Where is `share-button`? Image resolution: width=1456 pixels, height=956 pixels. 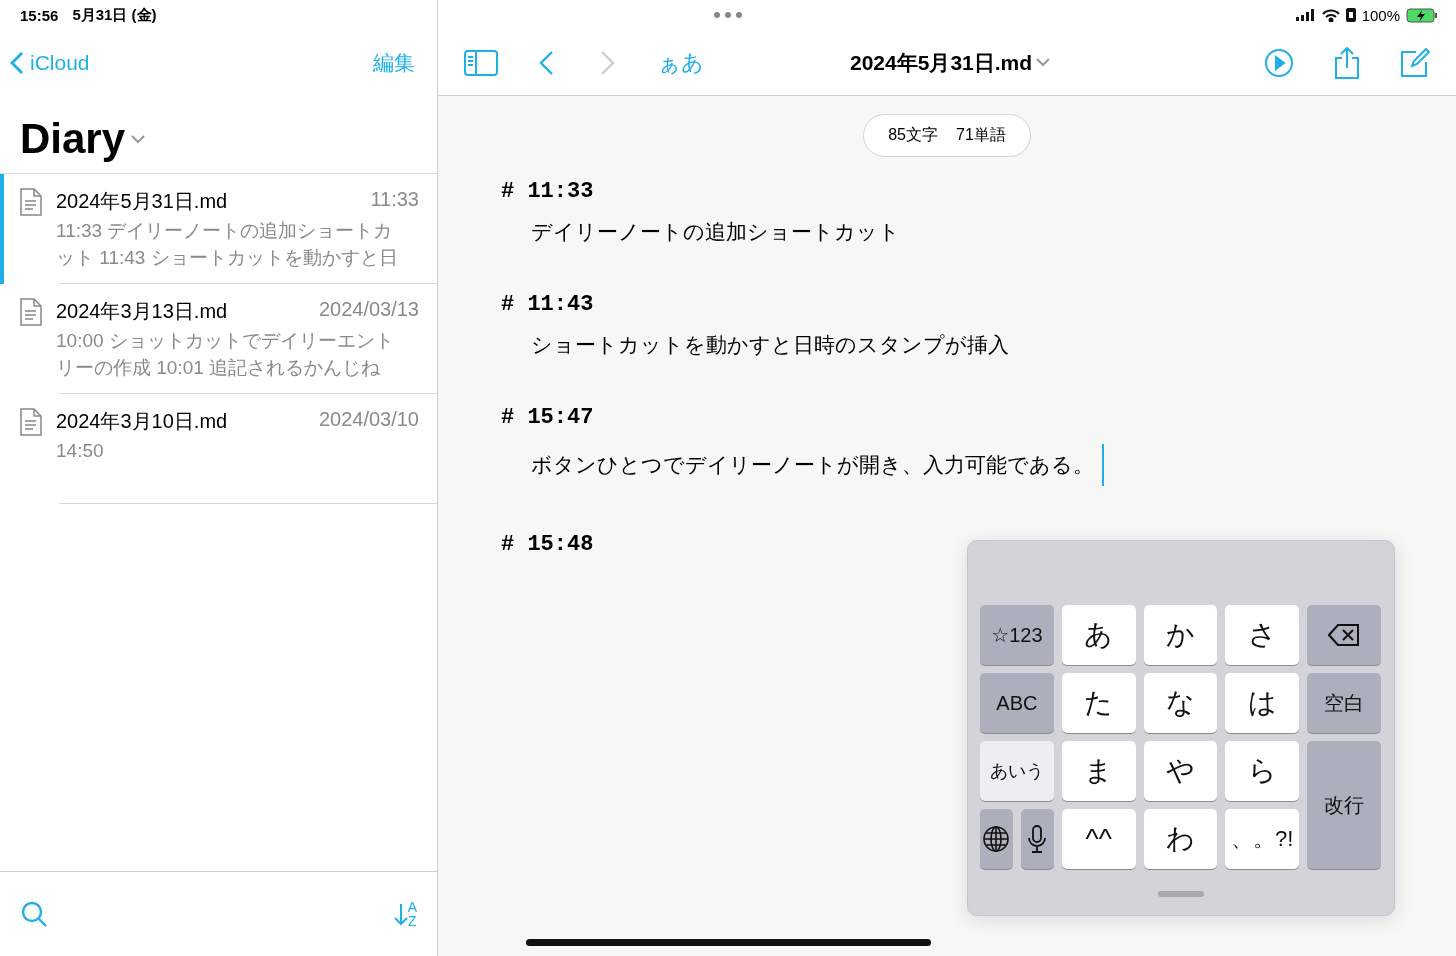
share-button is located at coordinates (1347, 62).